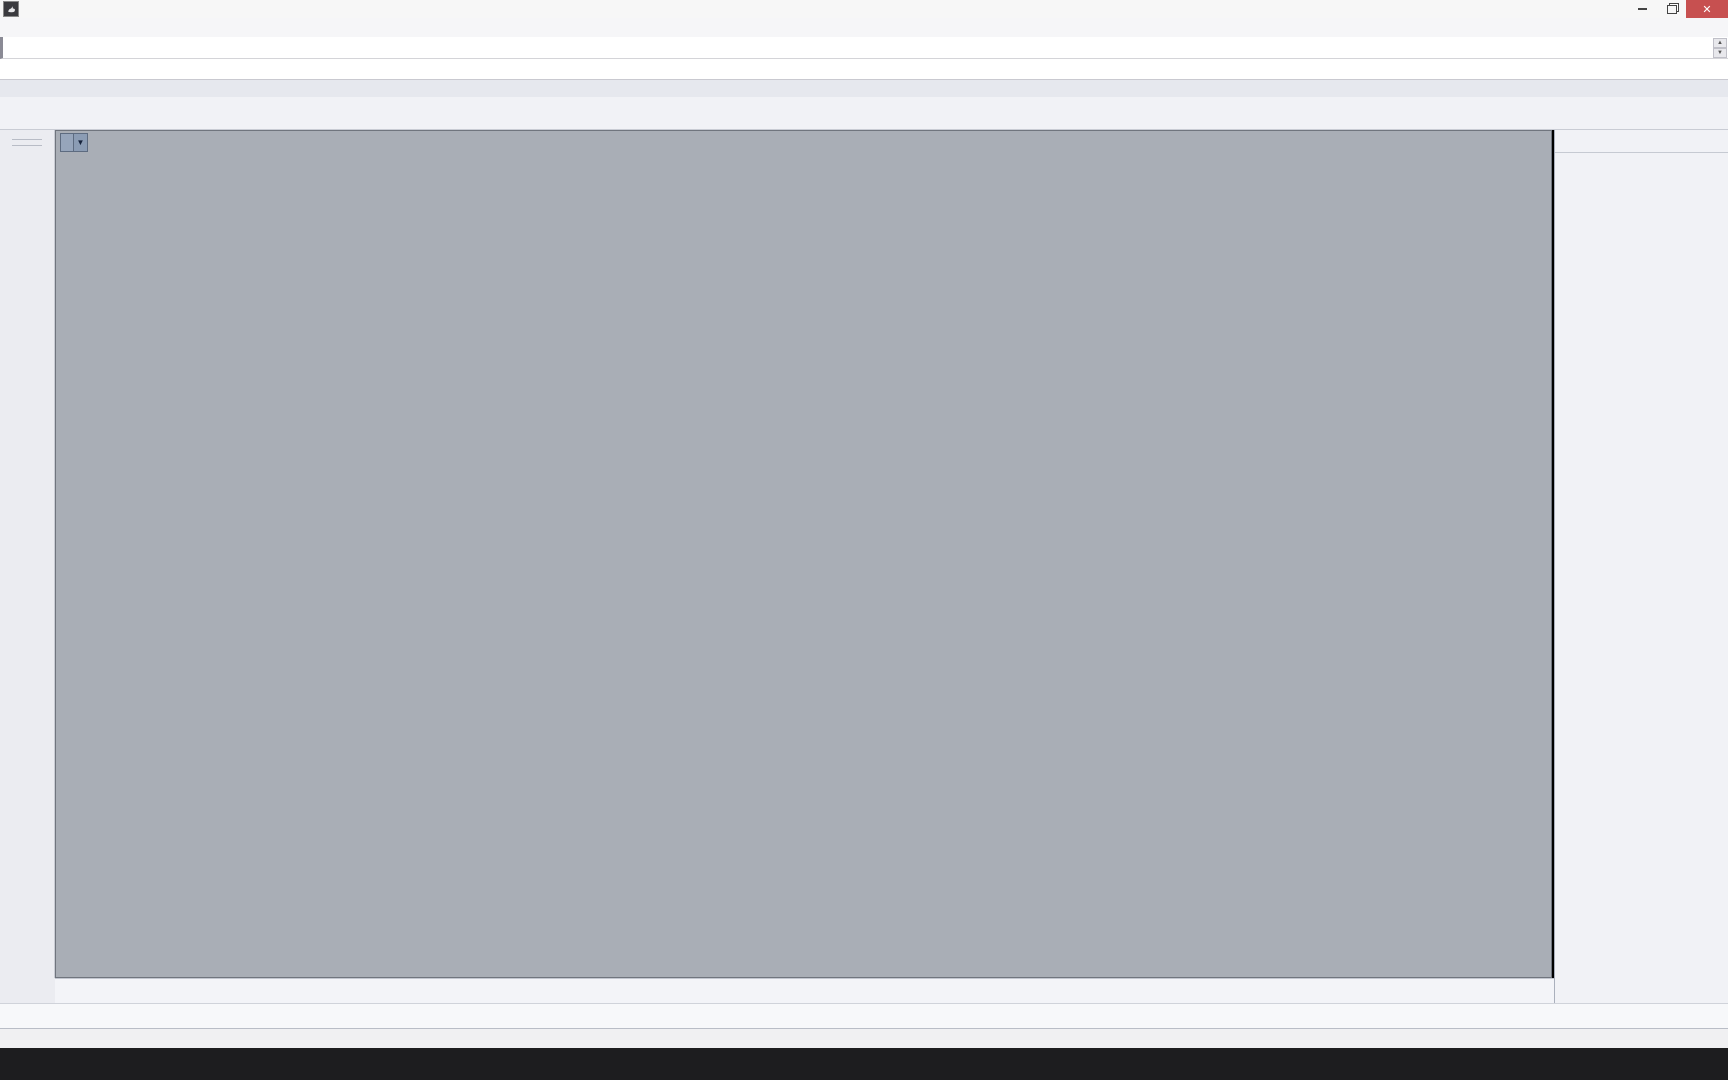 This screenshot has width=1728, height=1080. I want to click on standard-toolbar, so click(864, 113).